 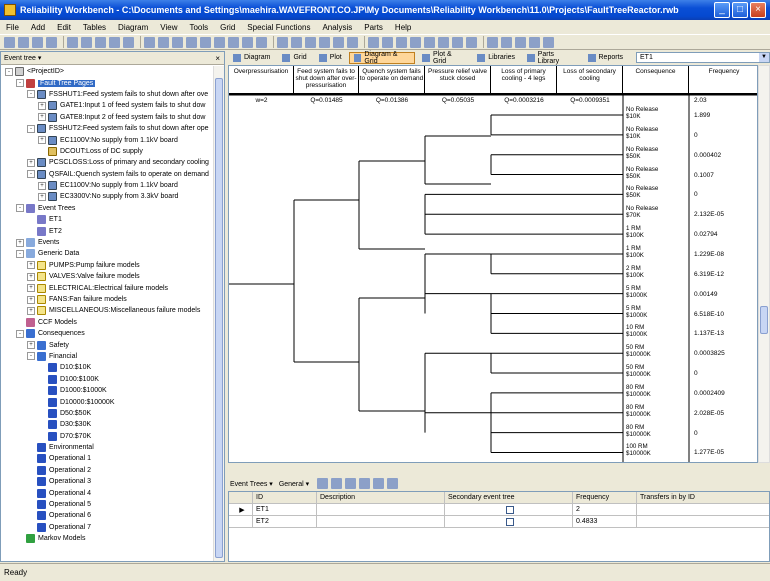 I want to click on insert-icon, so click(x=205, y=42).